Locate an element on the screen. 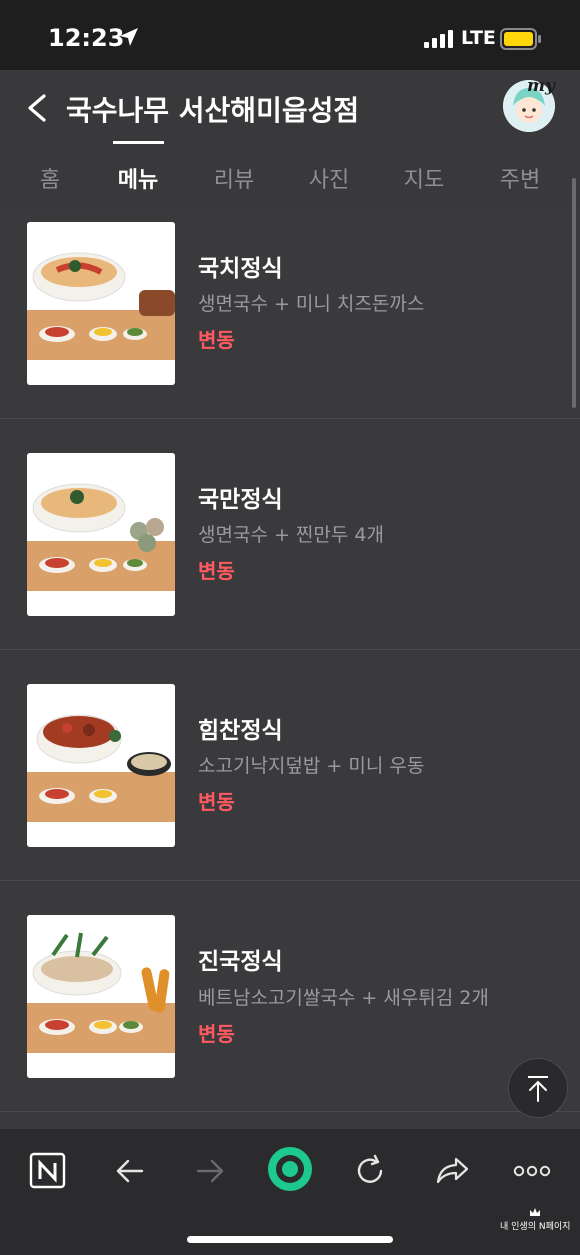 The width and height of the screenshot is (580, 1255). tab-nearby: 주변 is located at coordinates (520, 178).